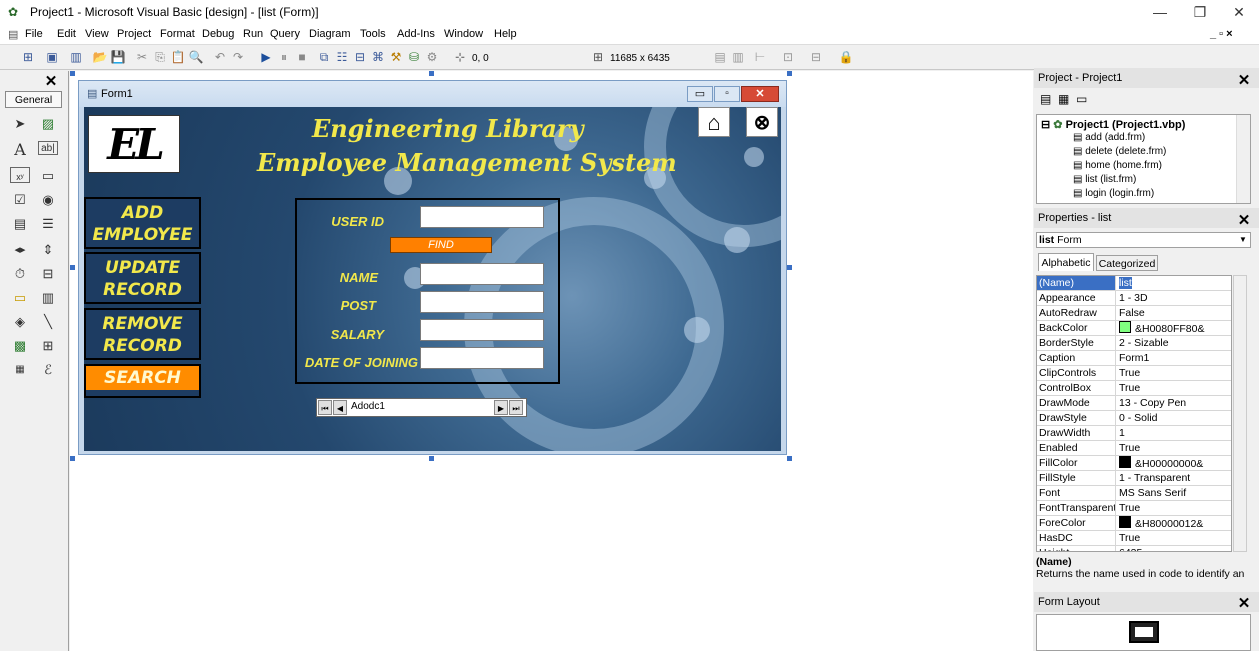  Describe the element at coordinates (324, 57) in the screenshot. I see `project-explorer-icon: ⧉` at that location.